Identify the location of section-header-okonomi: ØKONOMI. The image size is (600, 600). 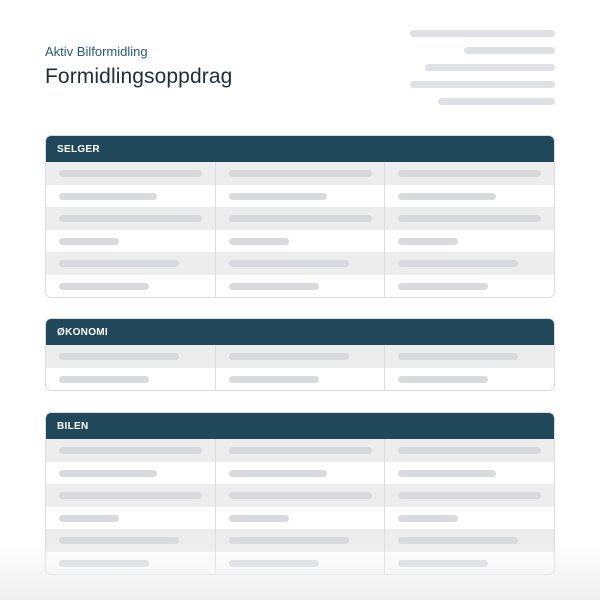
(300, 332).